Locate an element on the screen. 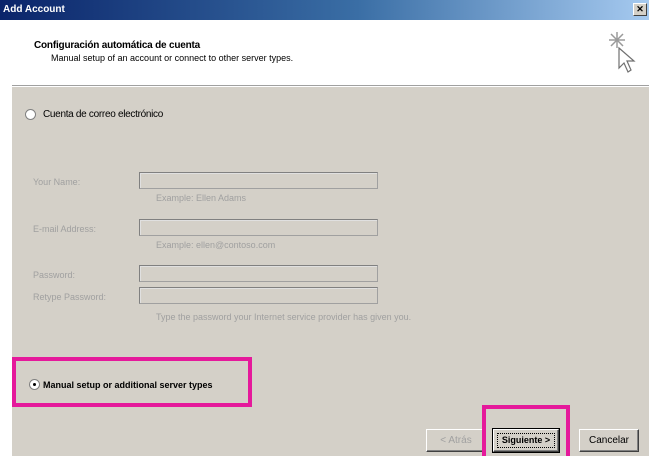  title-bar: Add Account ✕ is located at coordinates (324, 10).